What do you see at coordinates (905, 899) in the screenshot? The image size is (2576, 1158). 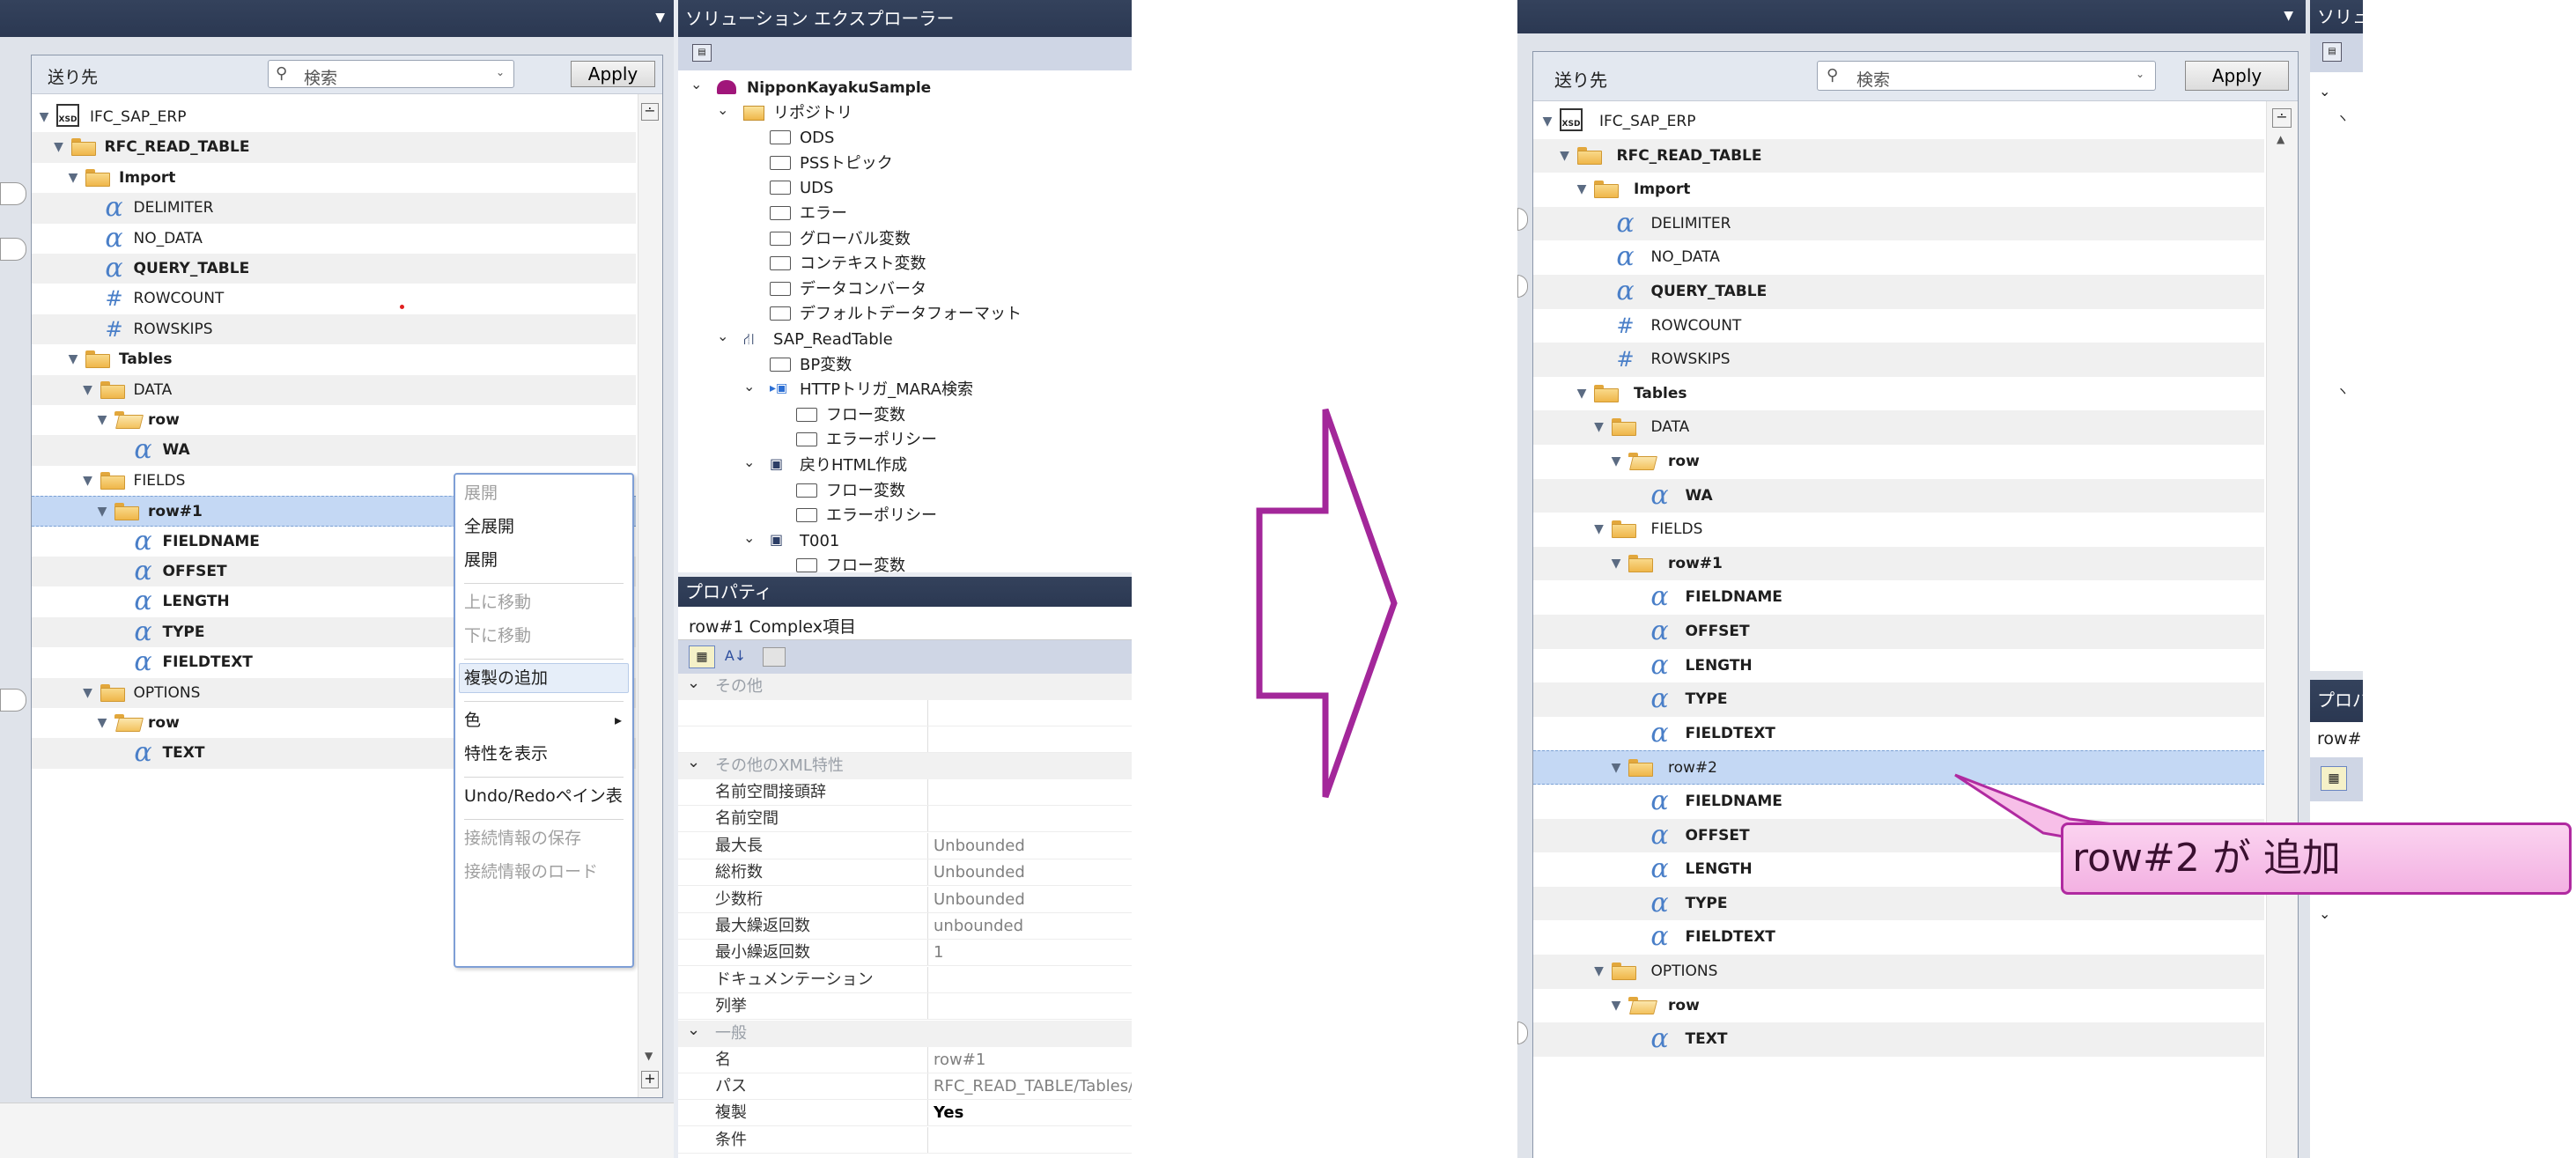 I see `property-row: 少数桁 Unbounded` at bounding box center [905, 899].